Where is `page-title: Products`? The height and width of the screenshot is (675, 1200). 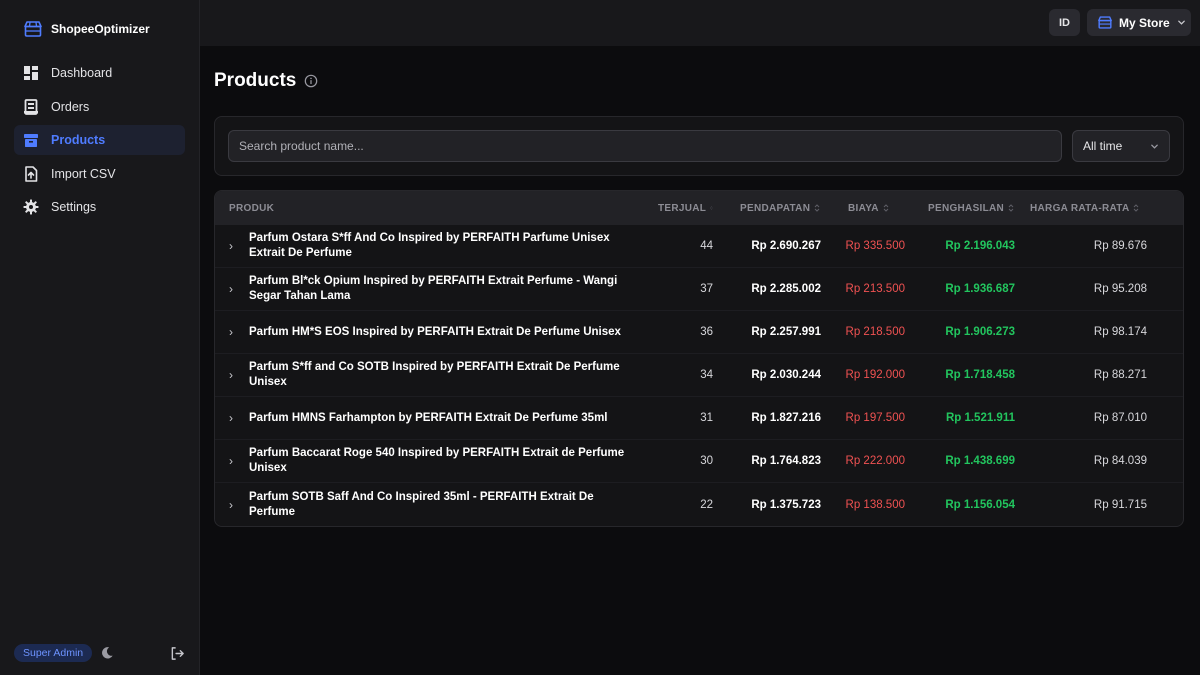
page-title: Products is located at coordinates (255, 80).